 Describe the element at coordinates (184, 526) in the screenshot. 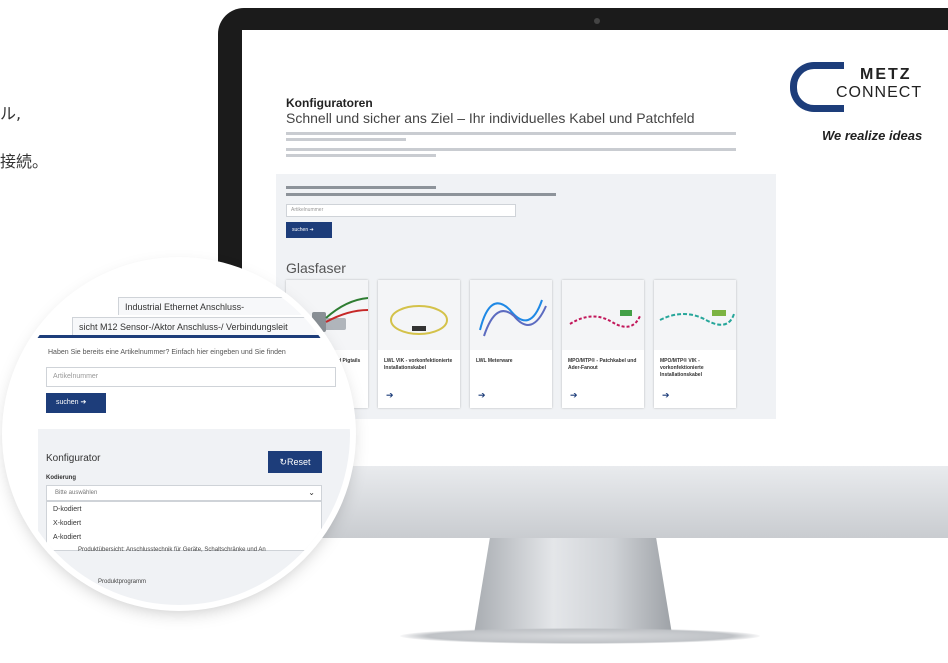

I see `coding-options-list: D-kodiert X-kodiert A-kodiert` at that location.